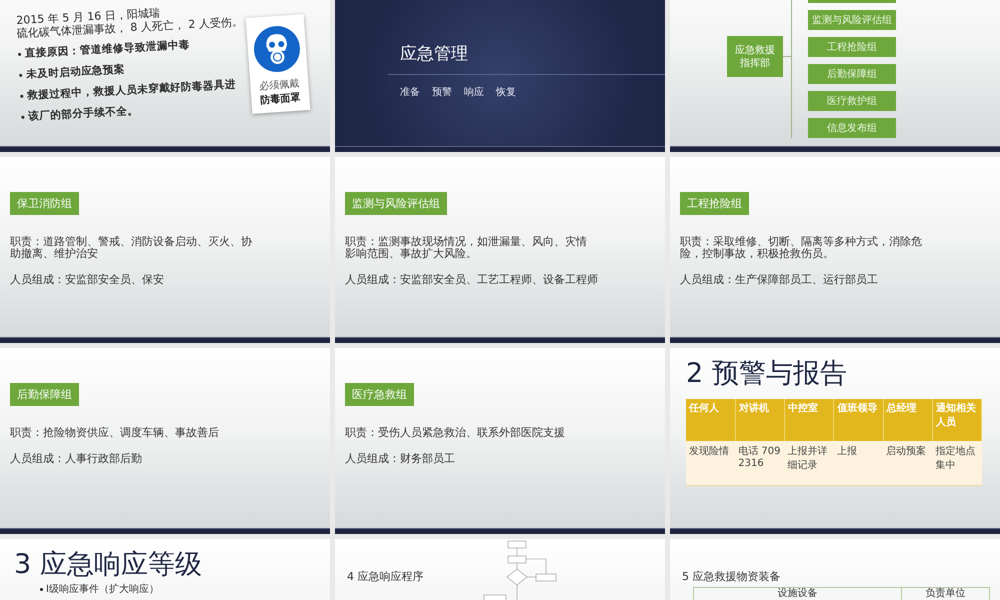  What do you see at coordinates (907, 420) in the screenshot?
I see `column-header: 总经理` at bounding box center [907, 420].